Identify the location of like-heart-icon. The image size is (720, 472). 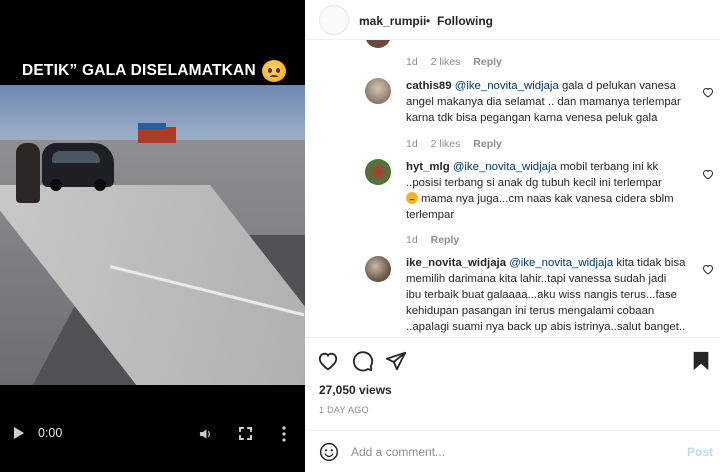
(328, 361).